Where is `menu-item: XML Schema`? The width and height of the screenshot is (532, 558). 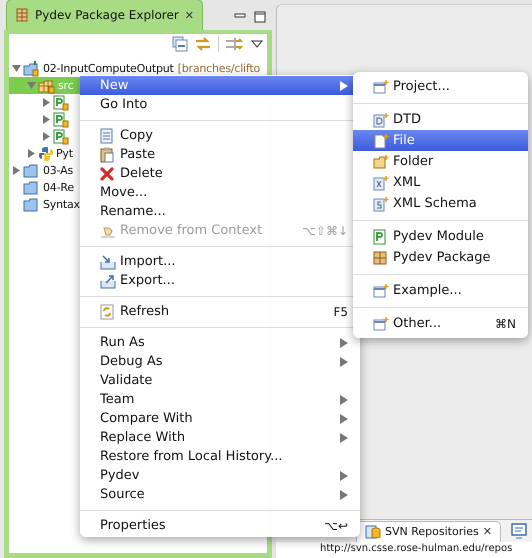
menu-item: XML Schema is located at coordinates (440, 203).